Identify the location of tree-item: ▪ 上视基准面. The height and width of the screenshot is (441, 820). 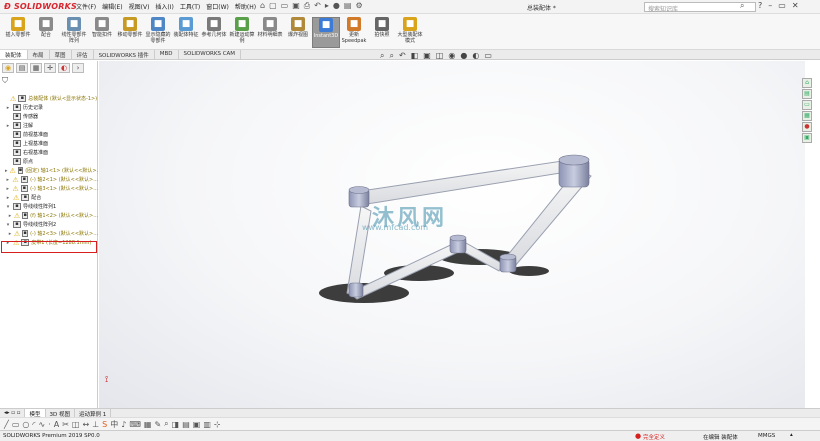
(49, 143).